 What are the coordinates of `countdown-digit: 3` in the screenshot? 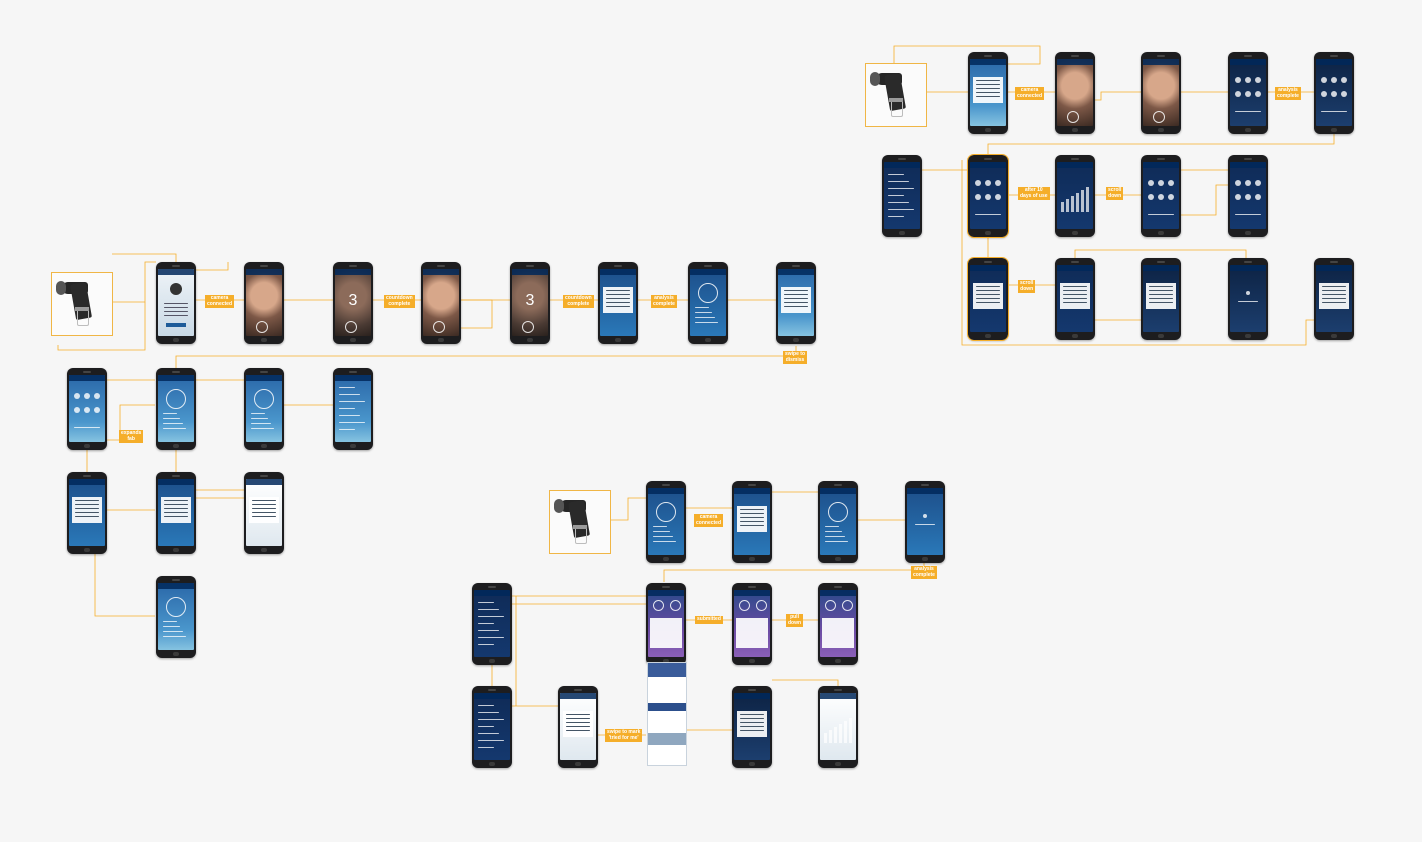 It's located at (530, 300).